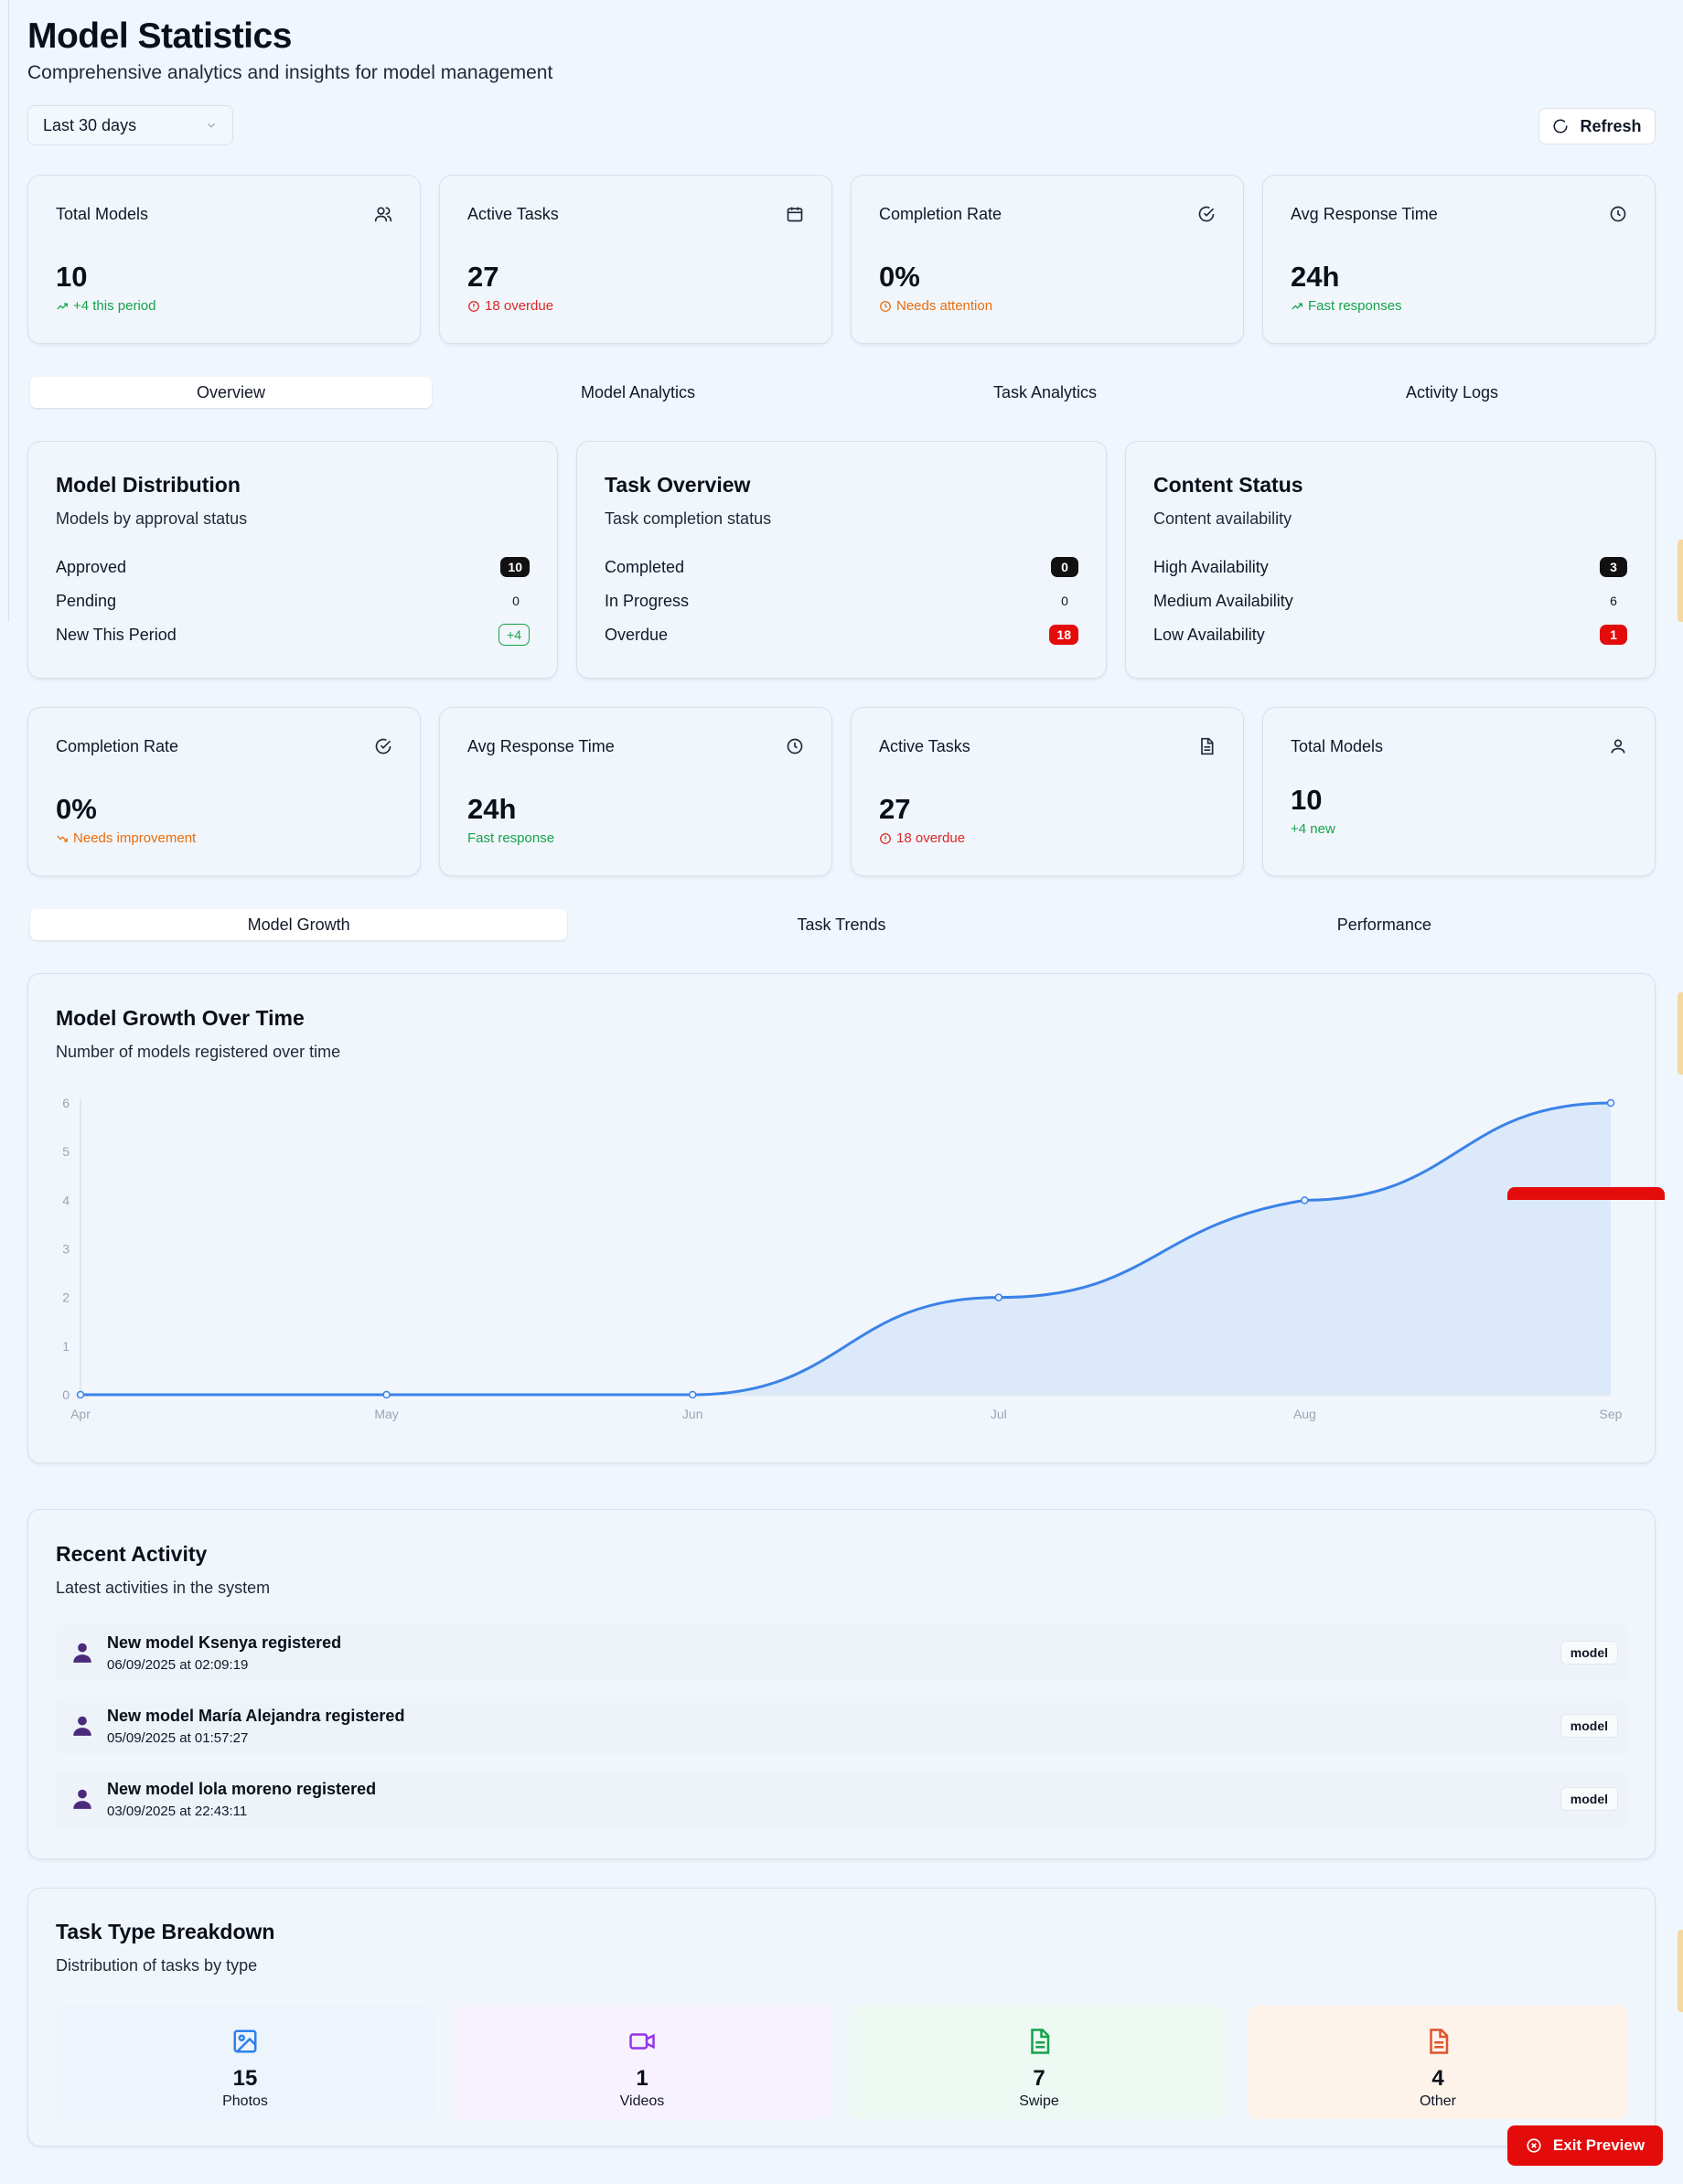 Image resolution: width=1683 pixels, height=2184 pixels. I want to click on tab-task-trends: Task Trends, so click(841, 924).